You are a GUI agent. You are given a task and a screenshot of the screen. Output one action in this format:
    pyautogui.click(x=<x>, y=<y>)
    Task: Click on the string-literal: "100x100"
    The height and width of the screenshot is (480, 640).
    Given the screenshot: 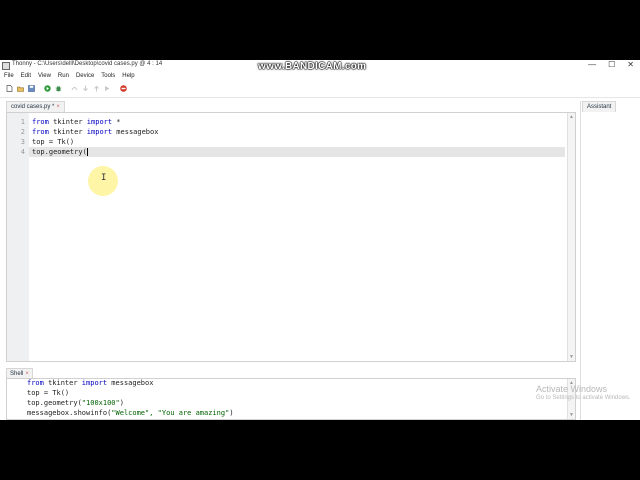 What is the action you would take?
    pyautogui.click(x=100, y=403)
    